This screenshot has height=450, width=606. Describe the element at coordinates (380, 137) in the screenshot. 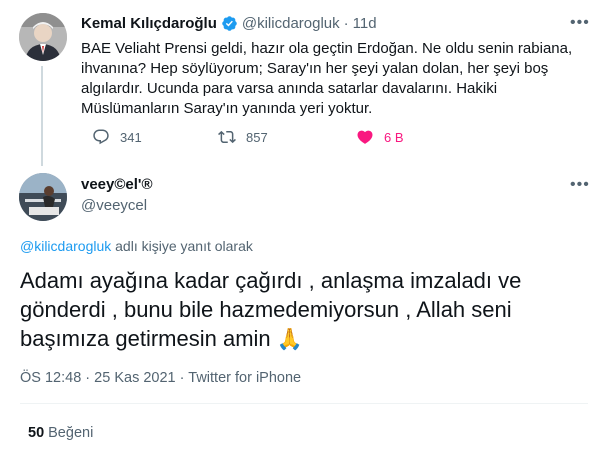

I see `like-button: 6 B` at that location.